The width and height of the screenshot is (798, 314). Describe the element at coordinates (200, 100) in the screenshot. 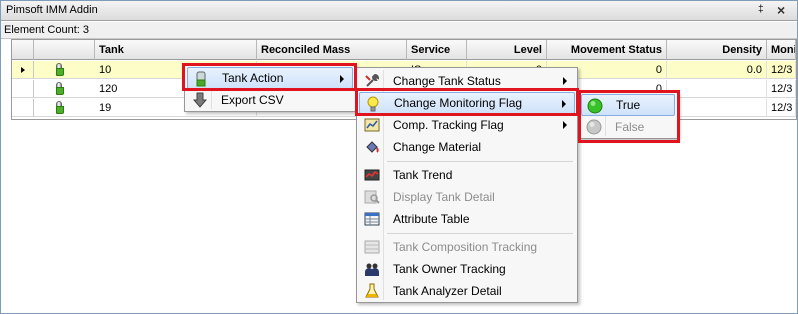

I see `download-arrow-icon` at that location.